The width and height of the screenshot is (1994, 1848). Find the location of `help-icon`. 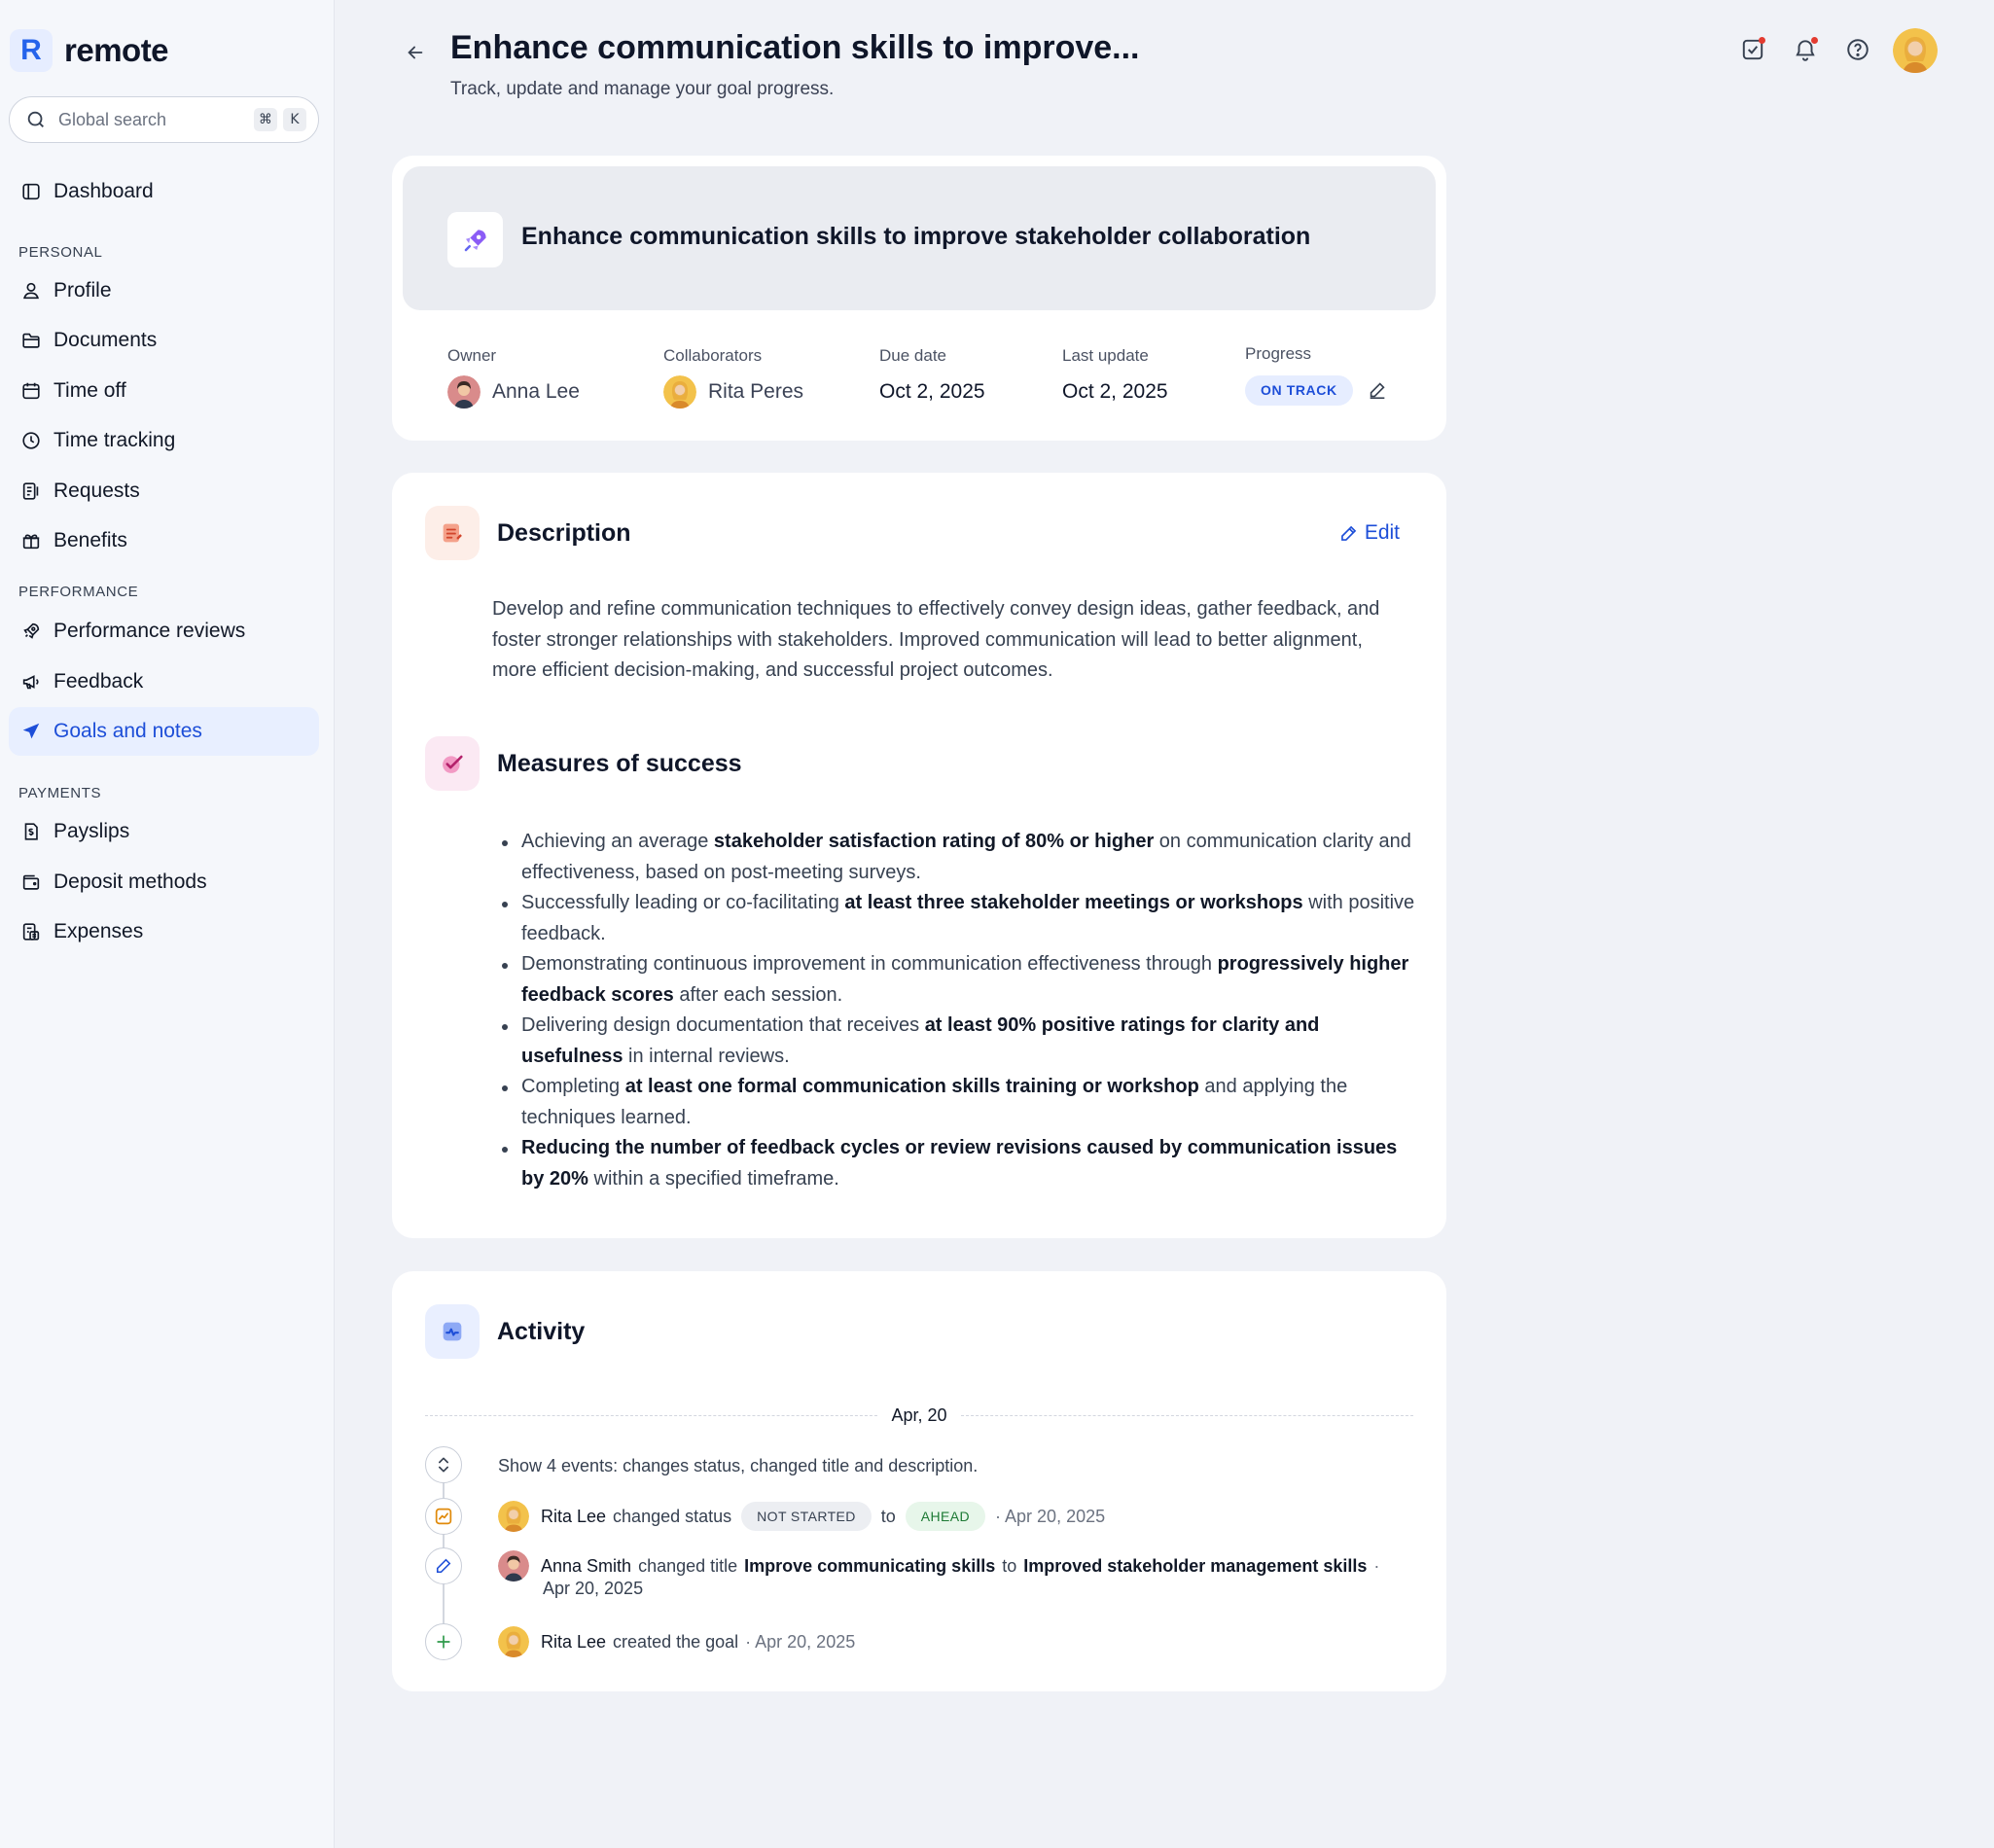

help-icon is located at coordinates (1858, 49).